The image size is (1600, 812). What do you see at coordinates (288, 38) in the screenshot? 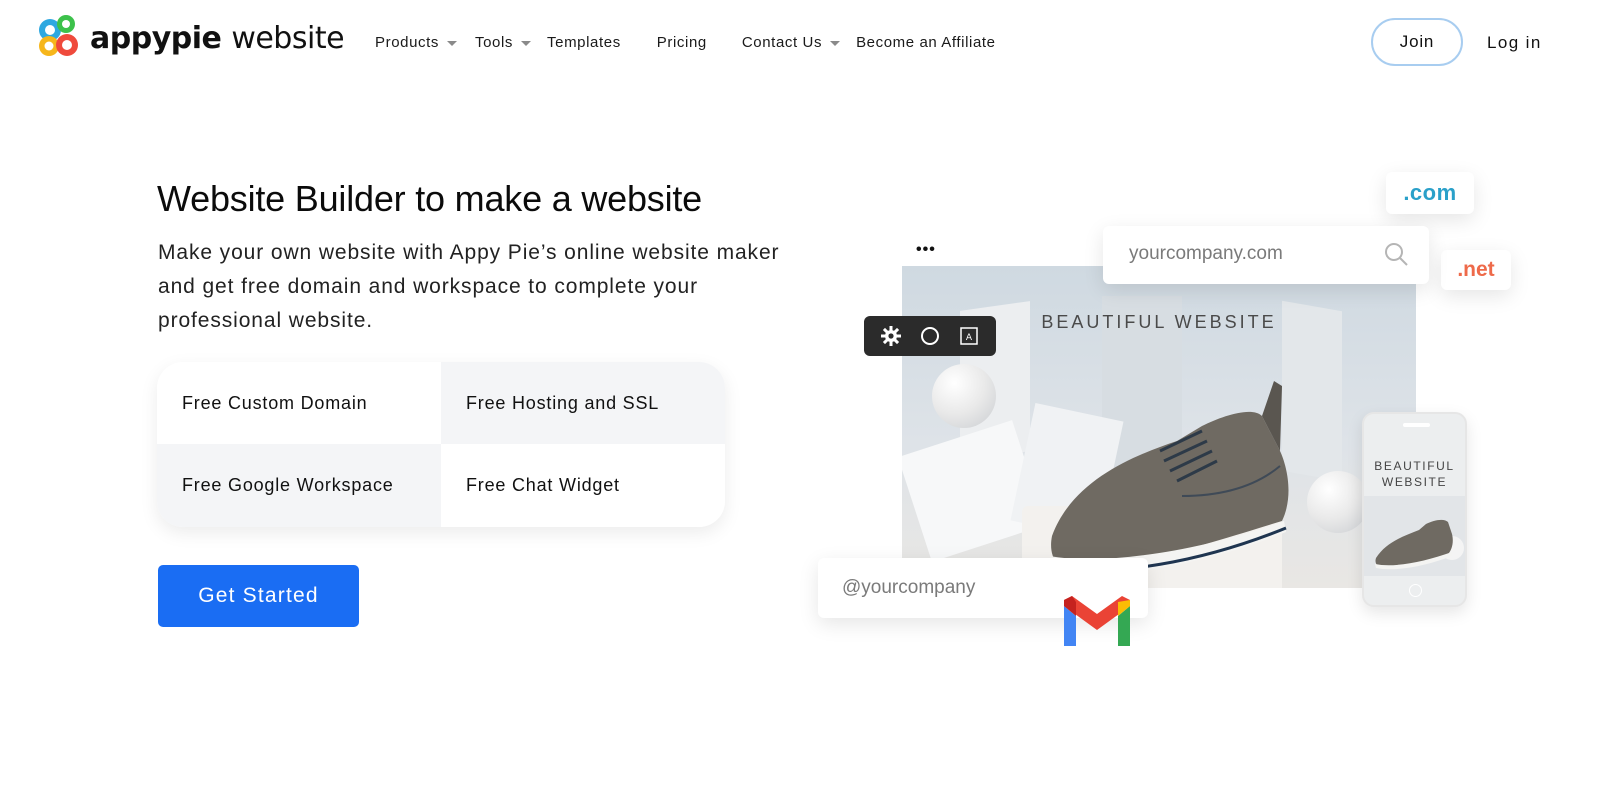
I see `logo-wordmark-light: website` at bounding box center [288, 38].